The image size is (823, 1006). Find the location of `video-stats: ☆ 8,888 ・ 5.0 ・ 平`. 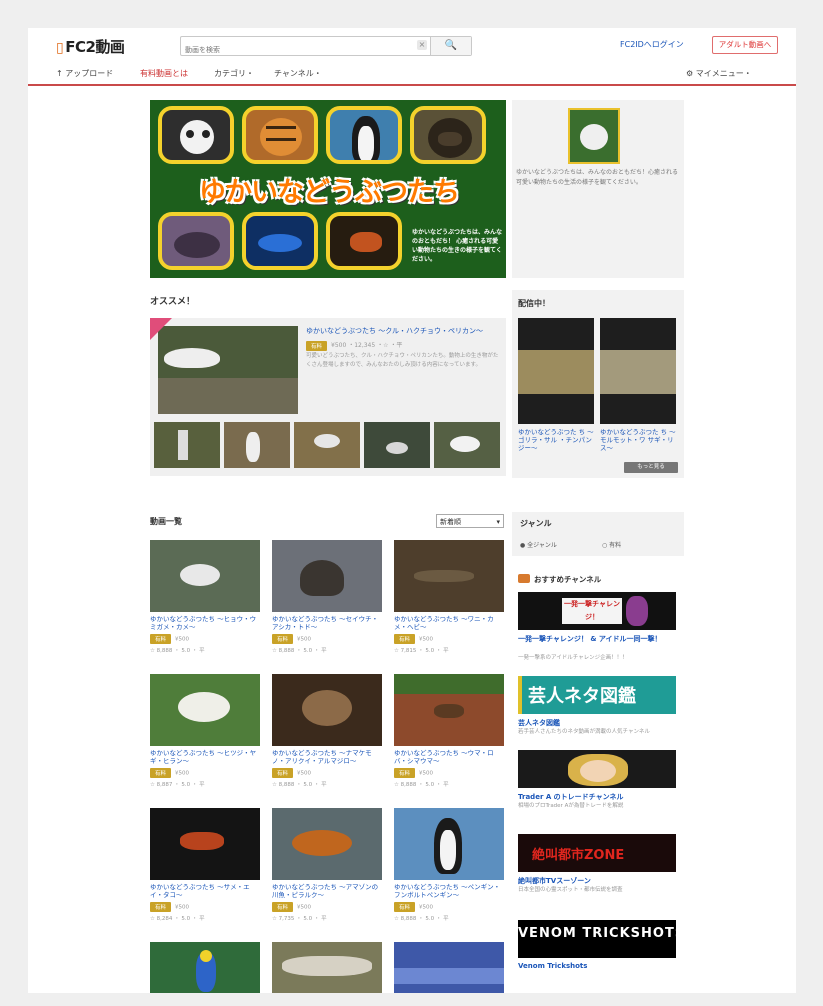

video-stats: ☆ 8,888 ・ 5.0 ・ 平 is located at coordinates (299, 651).